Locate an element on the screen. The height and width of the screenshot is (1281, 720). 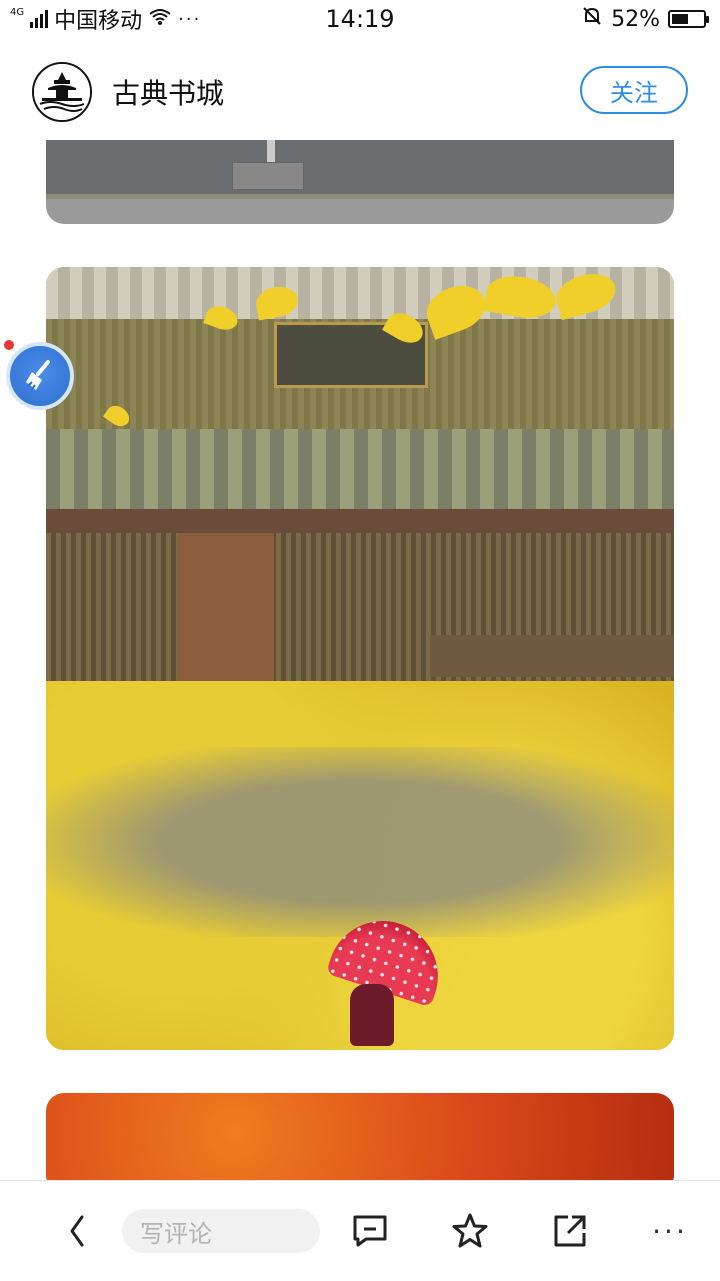
channel-avatar is located at coordinates (62, 92).